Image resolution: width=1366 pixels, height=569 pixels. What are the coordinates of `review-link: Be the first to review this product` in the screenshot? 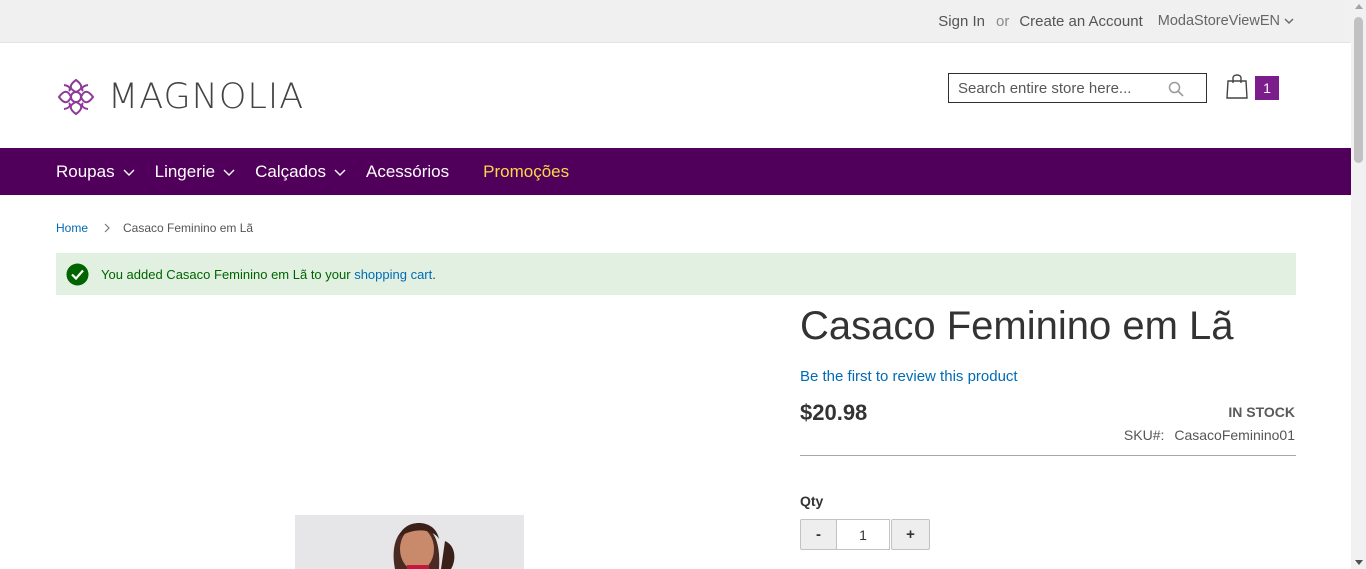 It's located at (909, 376).